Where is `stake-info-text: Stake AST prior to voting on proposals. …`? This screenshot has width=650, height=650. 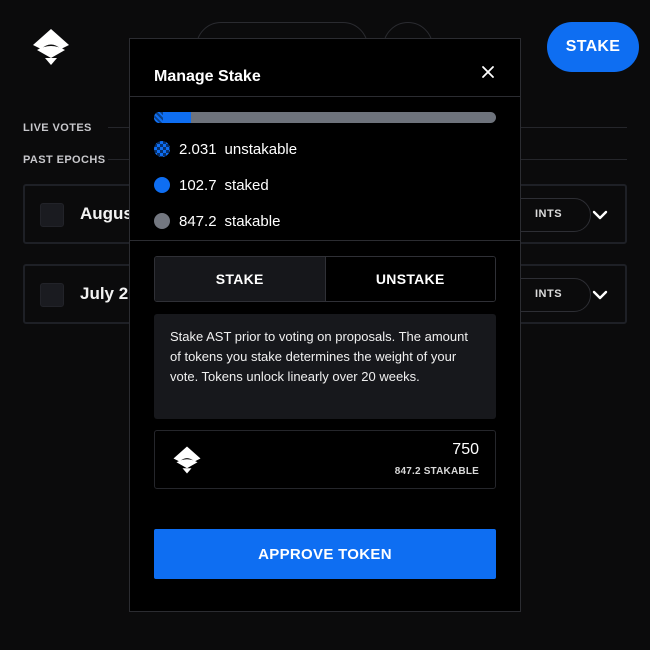 stake-info-text: Stake AST prior to voting on proposals. … is located at coordinates (325, 366).